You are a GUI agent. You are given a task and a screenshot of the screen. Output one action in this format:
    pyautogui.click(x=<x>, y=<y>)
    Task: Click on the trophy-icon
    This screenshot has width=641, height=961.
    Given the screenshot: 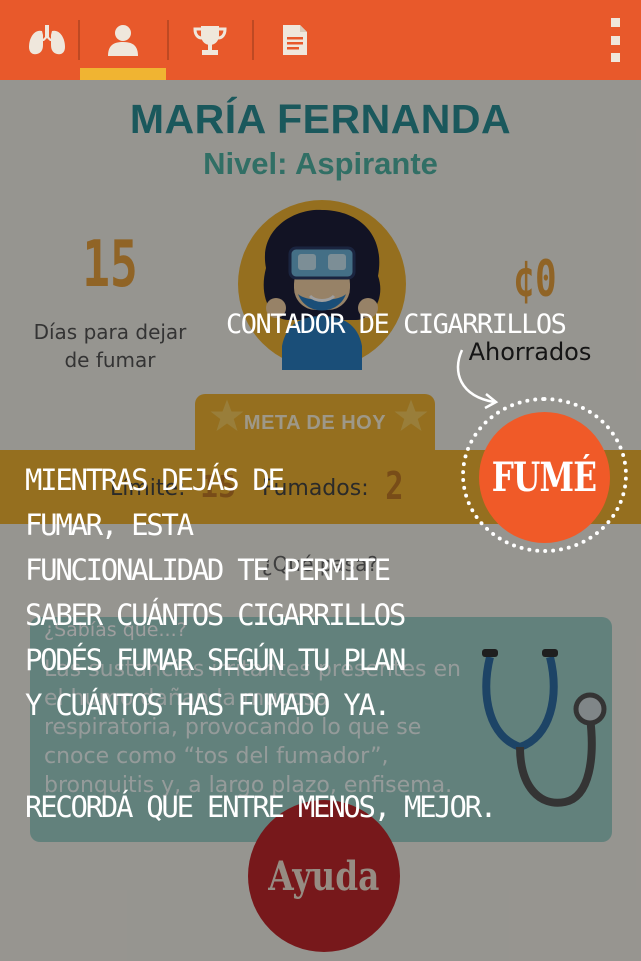 What is the action you would take?
    pyautogui.click(x=210, y=40)
    